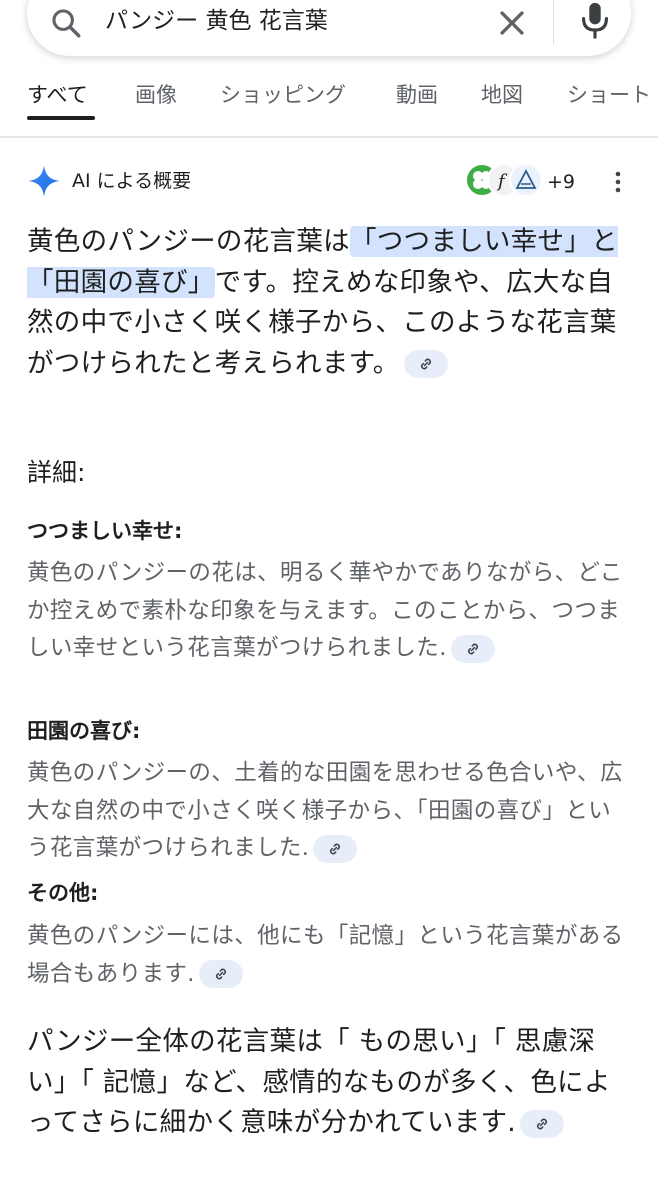  Describe the element at coordinates (66, 23) in the screenshot. I see `search-icon` at that location.